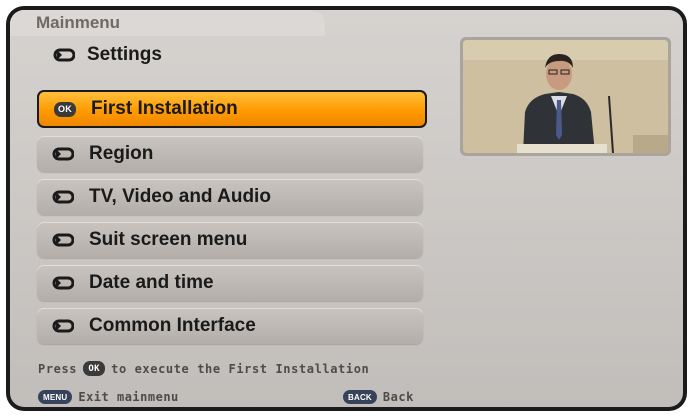  I want to click on menu-item-tv-video-audio: TV, Video and Audio, so click(230, 197).